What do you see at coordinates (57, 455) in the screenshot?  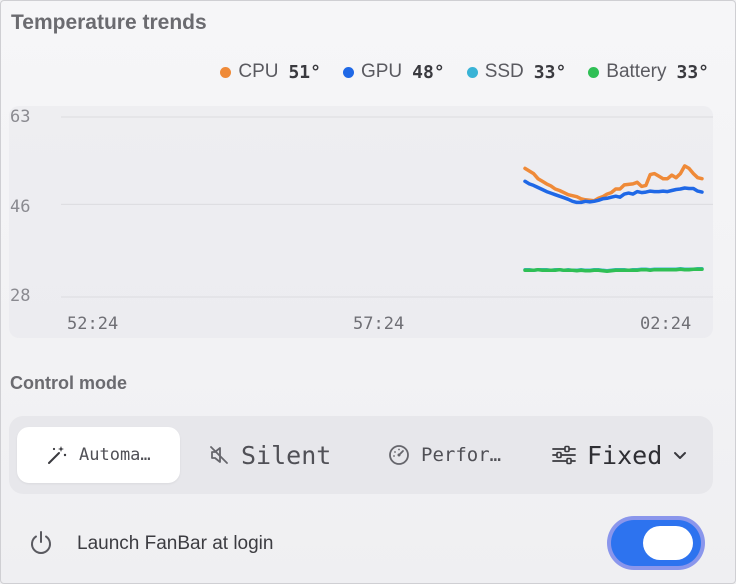 I see `magic-wand-icon` at bounding box center [57, 455].